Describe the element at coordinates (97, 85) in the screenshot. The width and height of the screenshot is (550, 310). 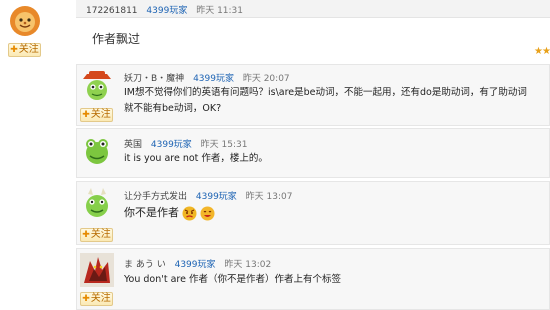
I see `cowboy-frog-avatar` at that location.